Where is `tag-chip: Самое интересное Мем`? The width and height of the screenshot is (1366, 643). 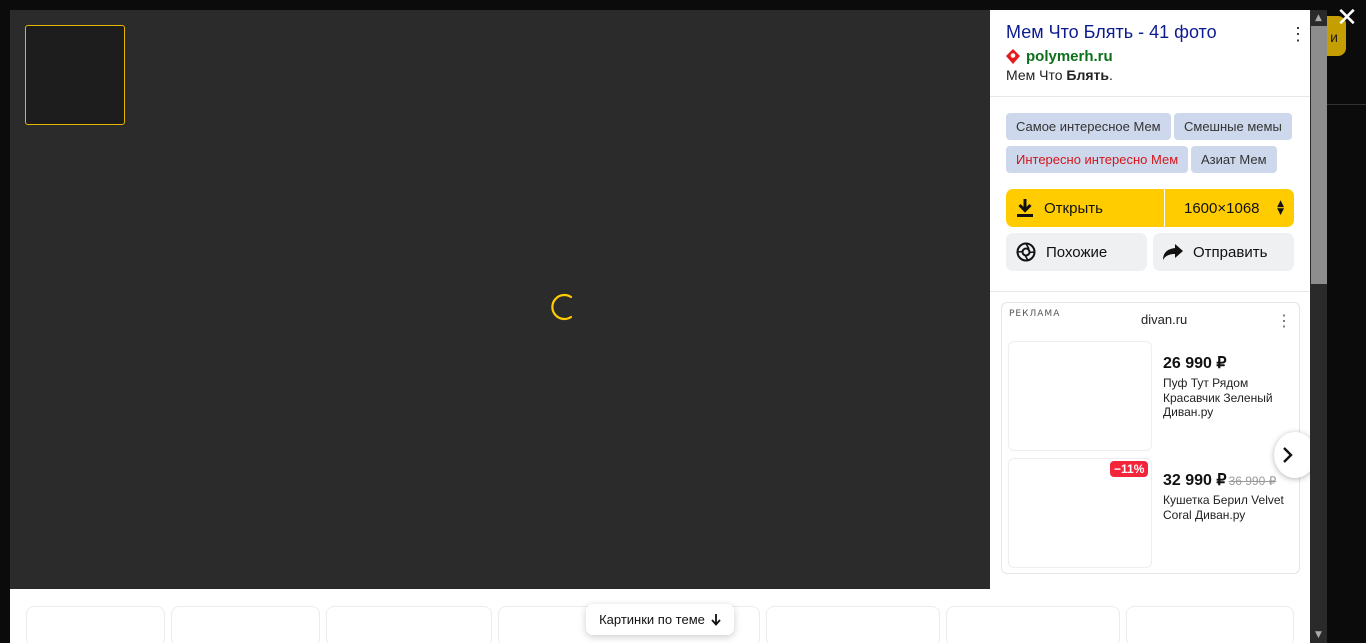 tag-chip: Самое интересное Мем is located at coordinates (1088, 126).